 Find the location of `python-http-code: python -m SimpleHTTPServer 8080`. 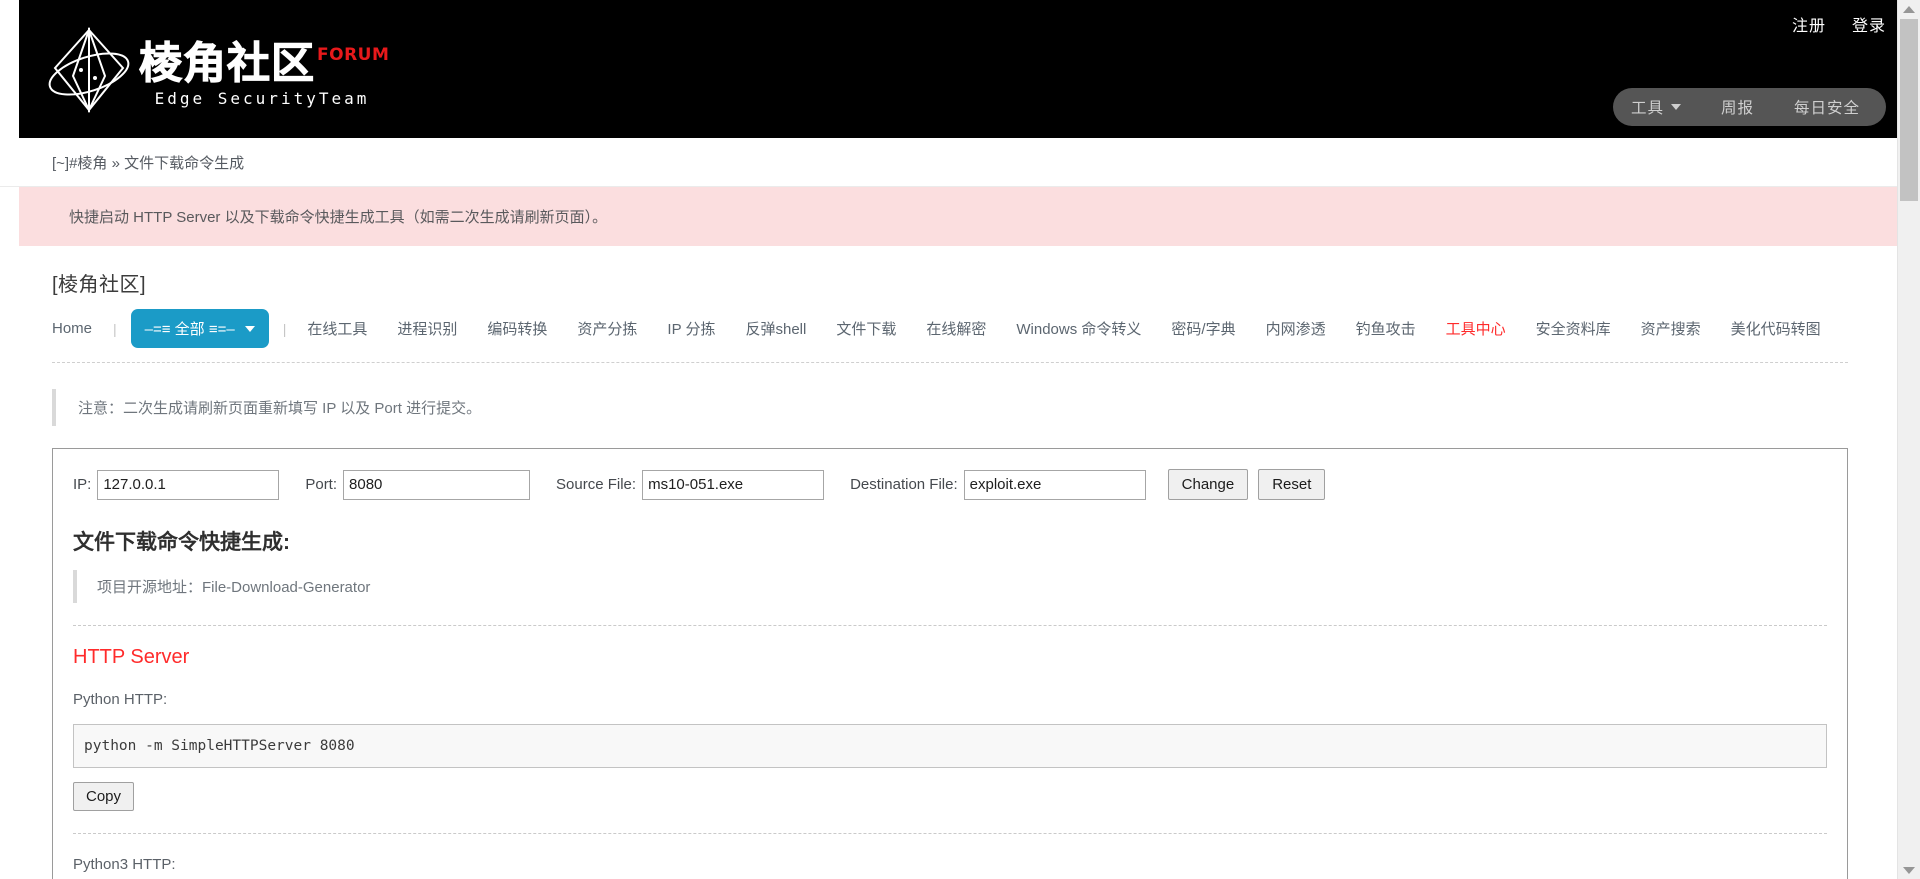

python-http-code: python -m SimpleHTTPServer 8080 is located at coordinates (950, 746).